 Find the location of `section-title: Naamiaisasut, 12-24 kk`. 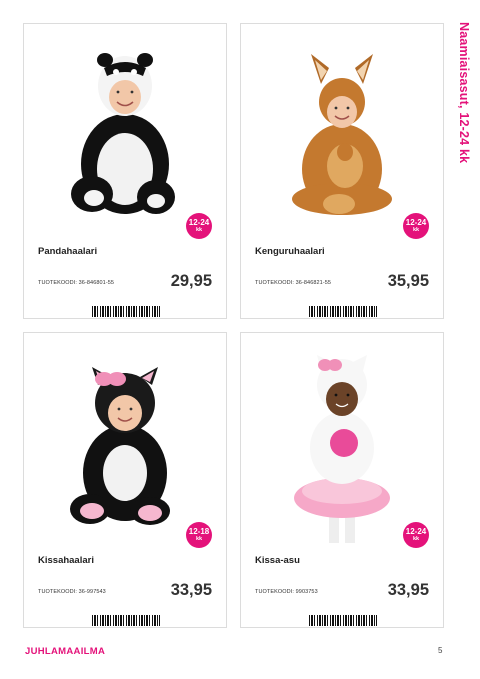

section-title: Naamiaisasut, 12-24 kk is located at coordinates (463, 92).